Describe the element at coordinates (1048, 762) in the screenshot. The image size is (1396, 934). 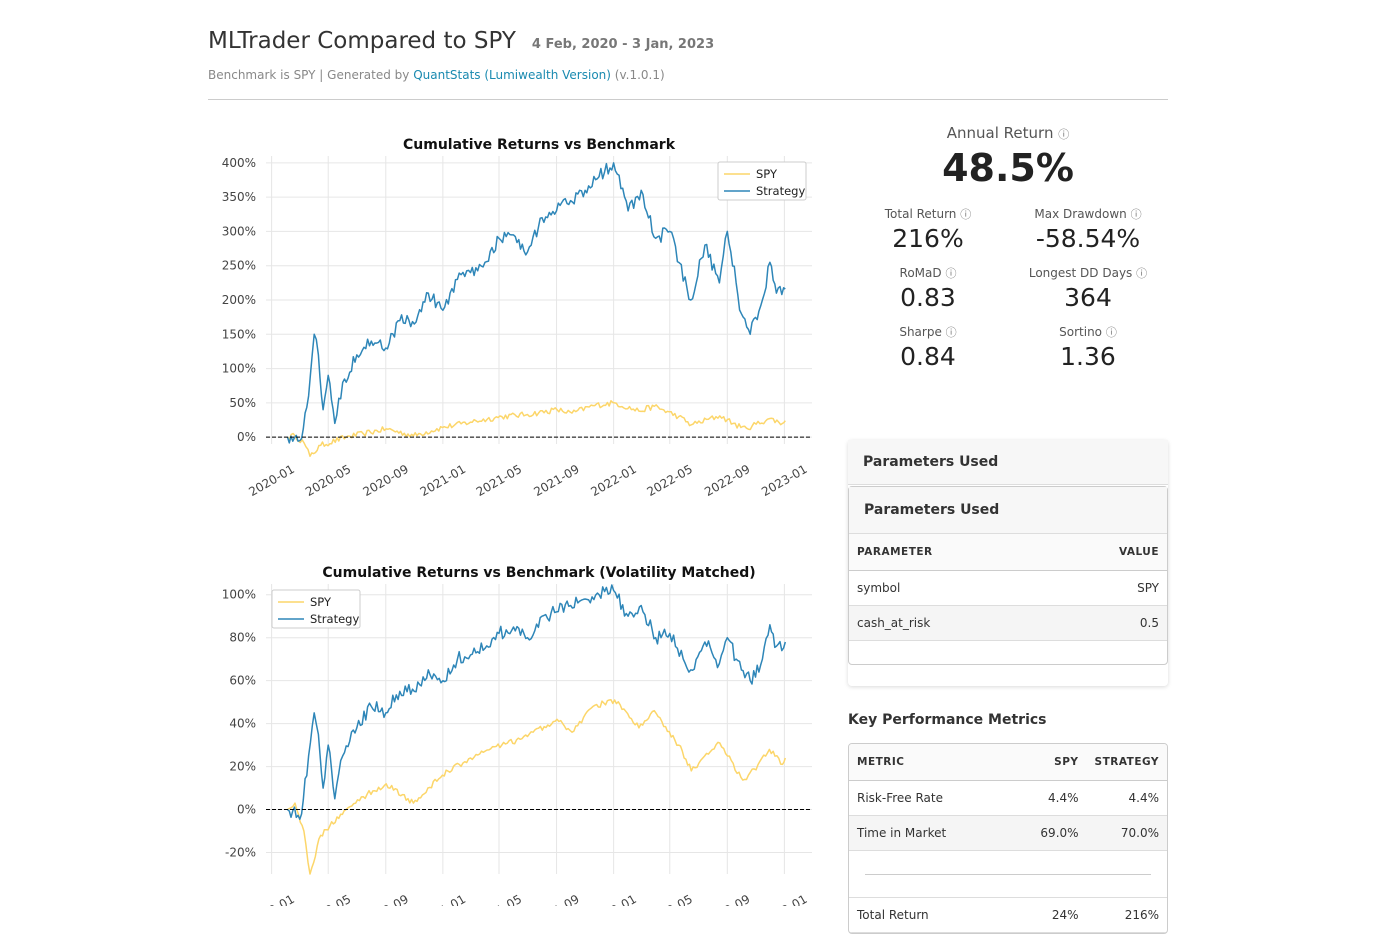
I see `column-header: SPY` at that location.